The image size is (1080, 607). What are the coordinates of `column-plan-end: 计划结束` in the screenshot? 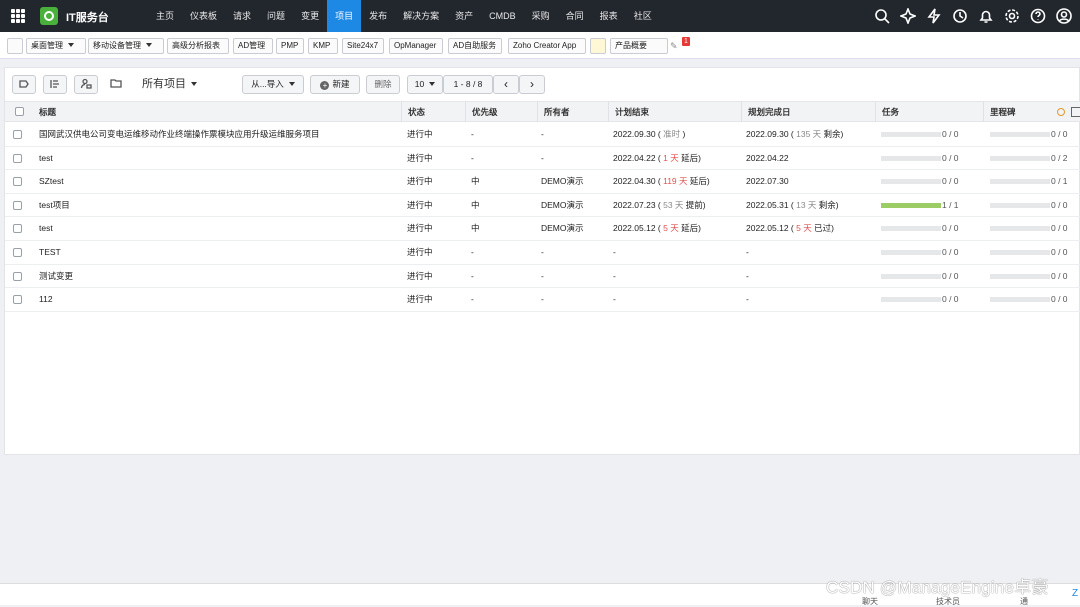 It's located at (628, 112).